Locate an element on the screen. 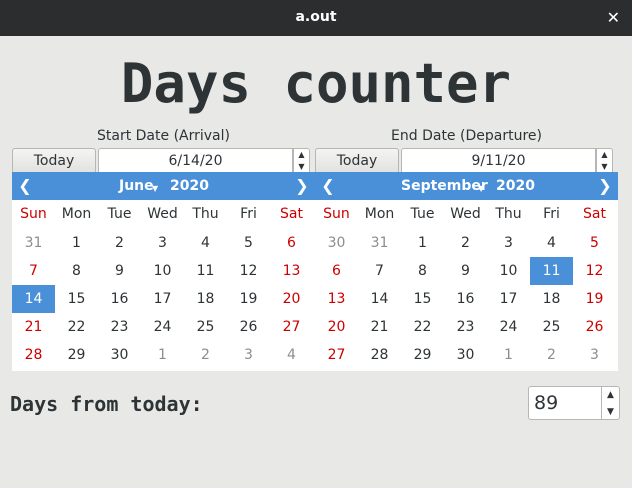 The image size is (632, 488). close-icon: ✕ is located at coordinates (613, 17).